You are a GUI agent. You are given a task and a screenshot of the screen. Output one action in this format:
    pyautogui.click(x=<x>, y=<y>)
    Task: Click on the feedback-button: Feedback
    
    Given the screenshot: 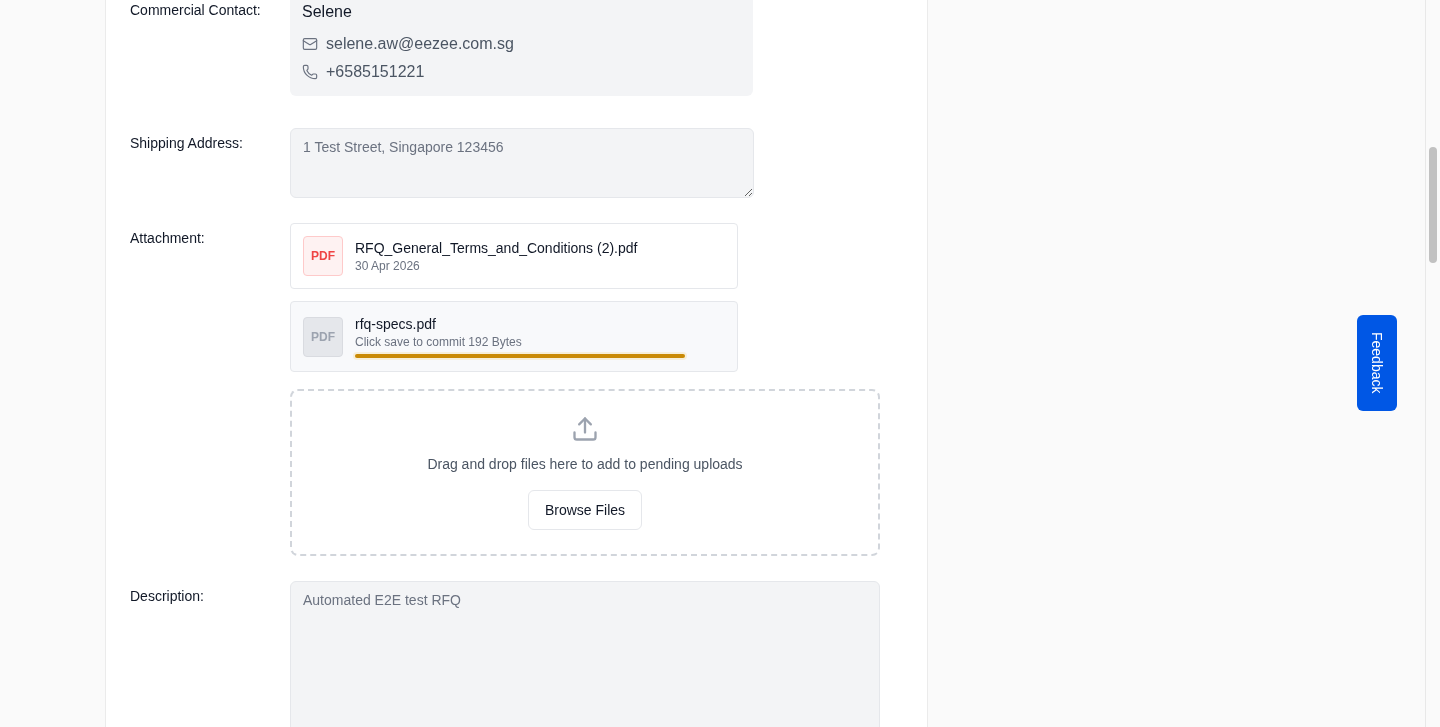 What is the action you would take?
    pyautogui.click(x=1377, y=363)
    